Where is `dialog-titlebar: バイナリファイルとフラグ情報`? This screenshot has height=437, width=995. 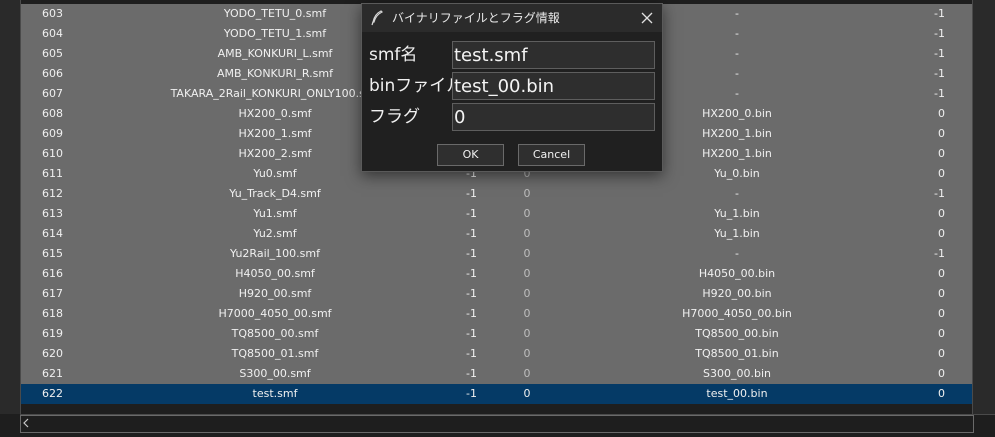
dialog-titlebar: バイナリファイルとフラグ情報 is located at coordinates (512, 18).